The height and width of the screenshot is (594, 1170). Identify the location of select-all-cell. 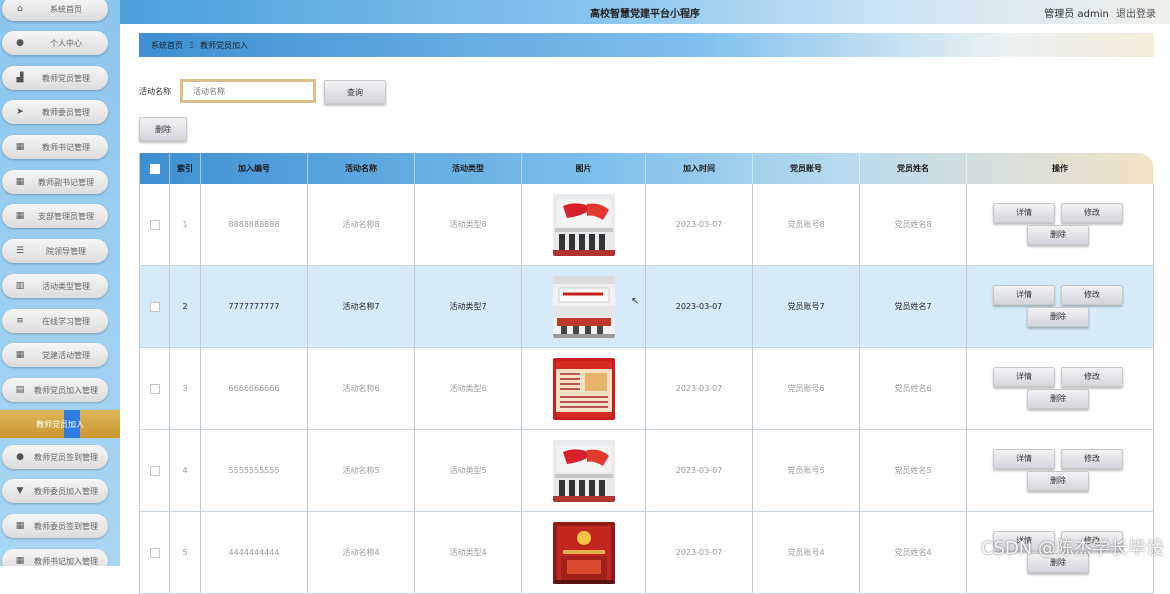
(154, 168).